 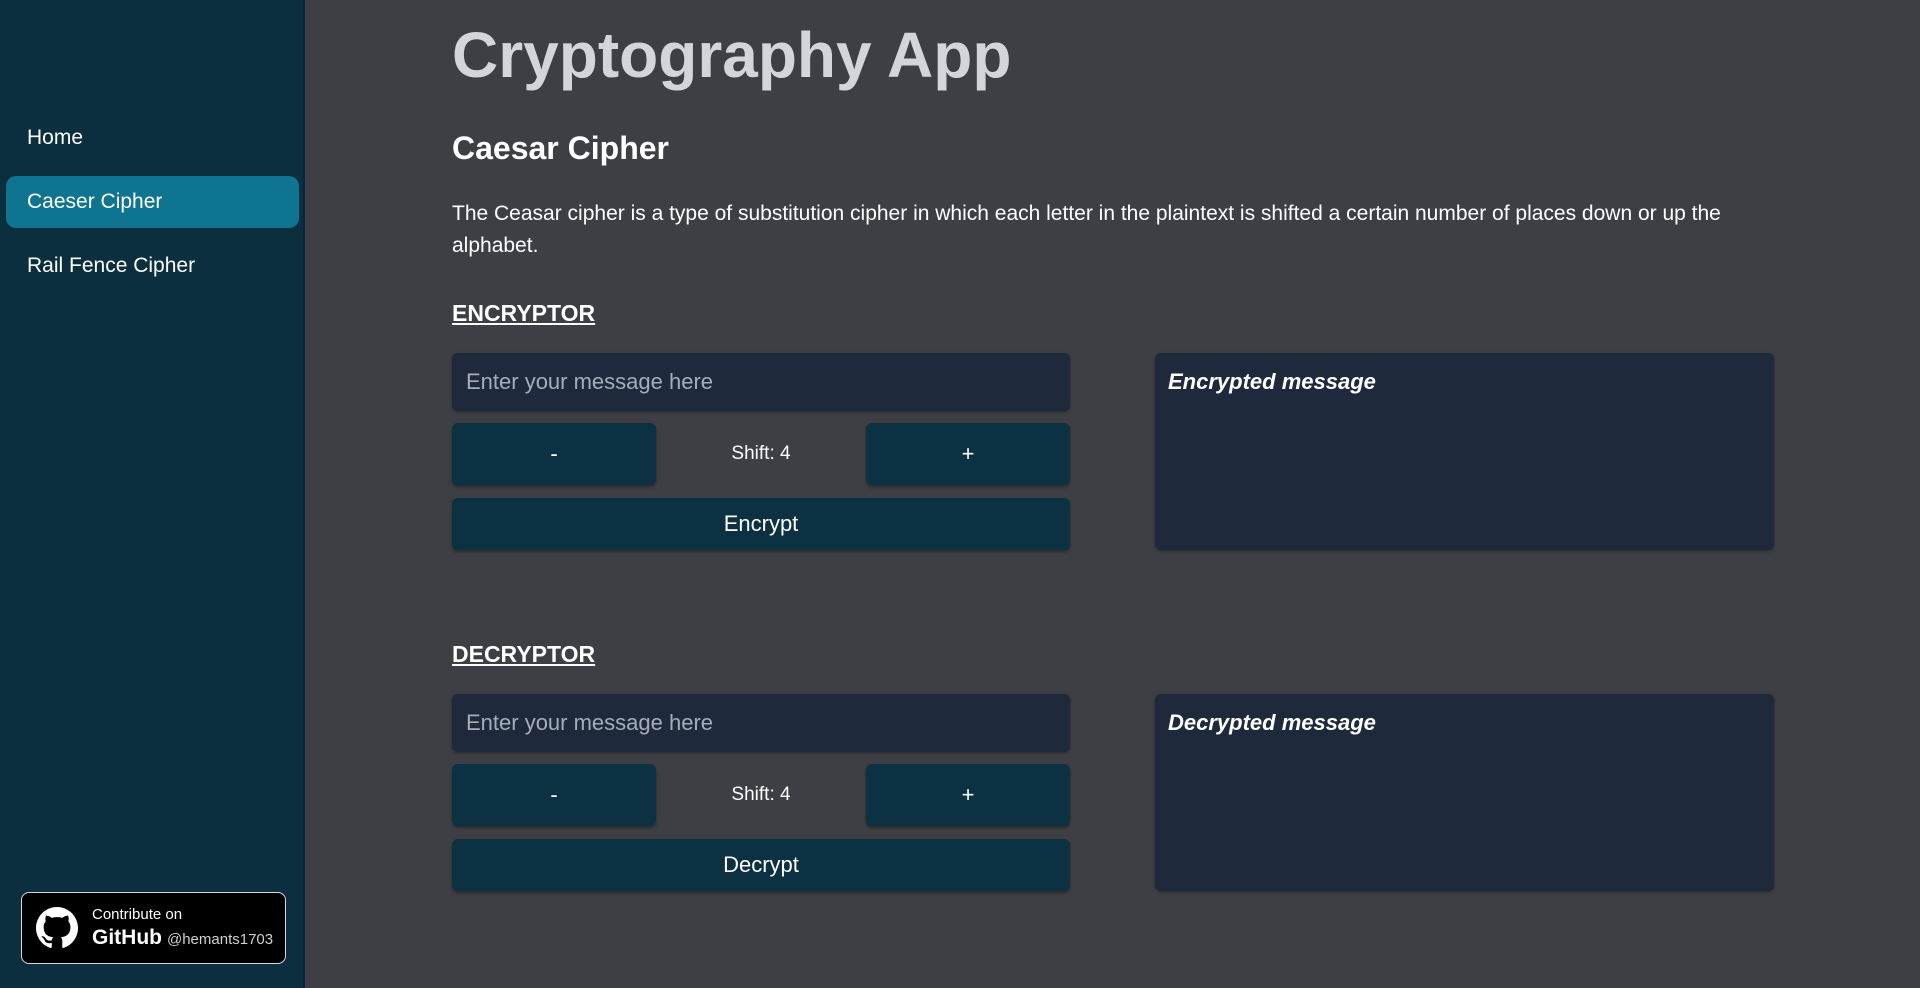 I want to click on decrypt-button: Decrypt, so click(x=761, y=865).